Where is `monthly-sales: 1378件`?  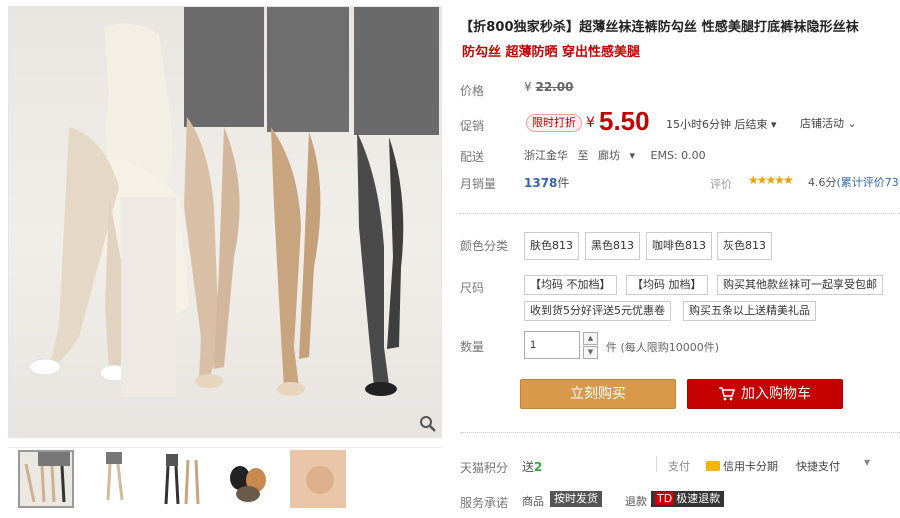
monthly-sales: 1378件 is located at coordinates (546, 182).